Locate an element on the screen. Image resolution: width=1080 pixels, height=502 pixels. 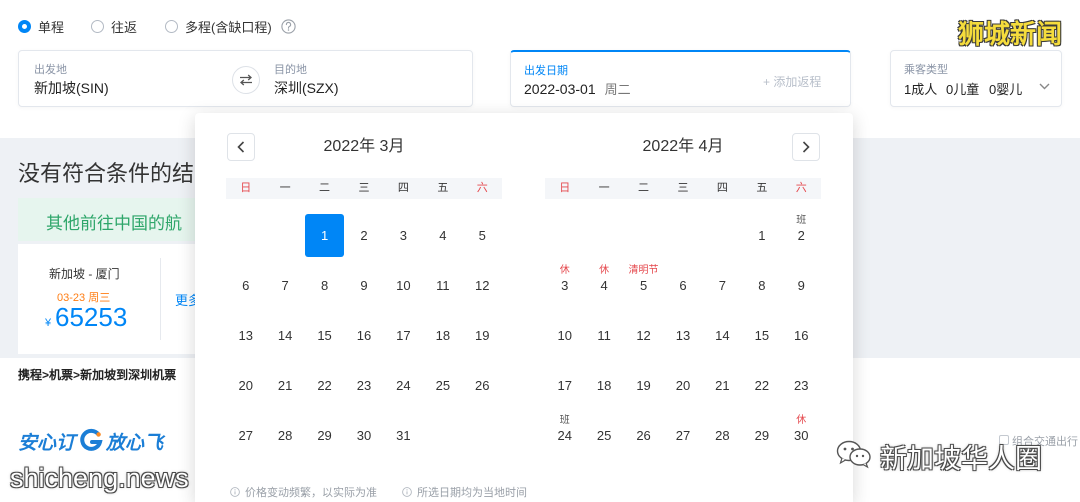
trip-type-round-trip: 往返 is located at coordinates (114, 26).